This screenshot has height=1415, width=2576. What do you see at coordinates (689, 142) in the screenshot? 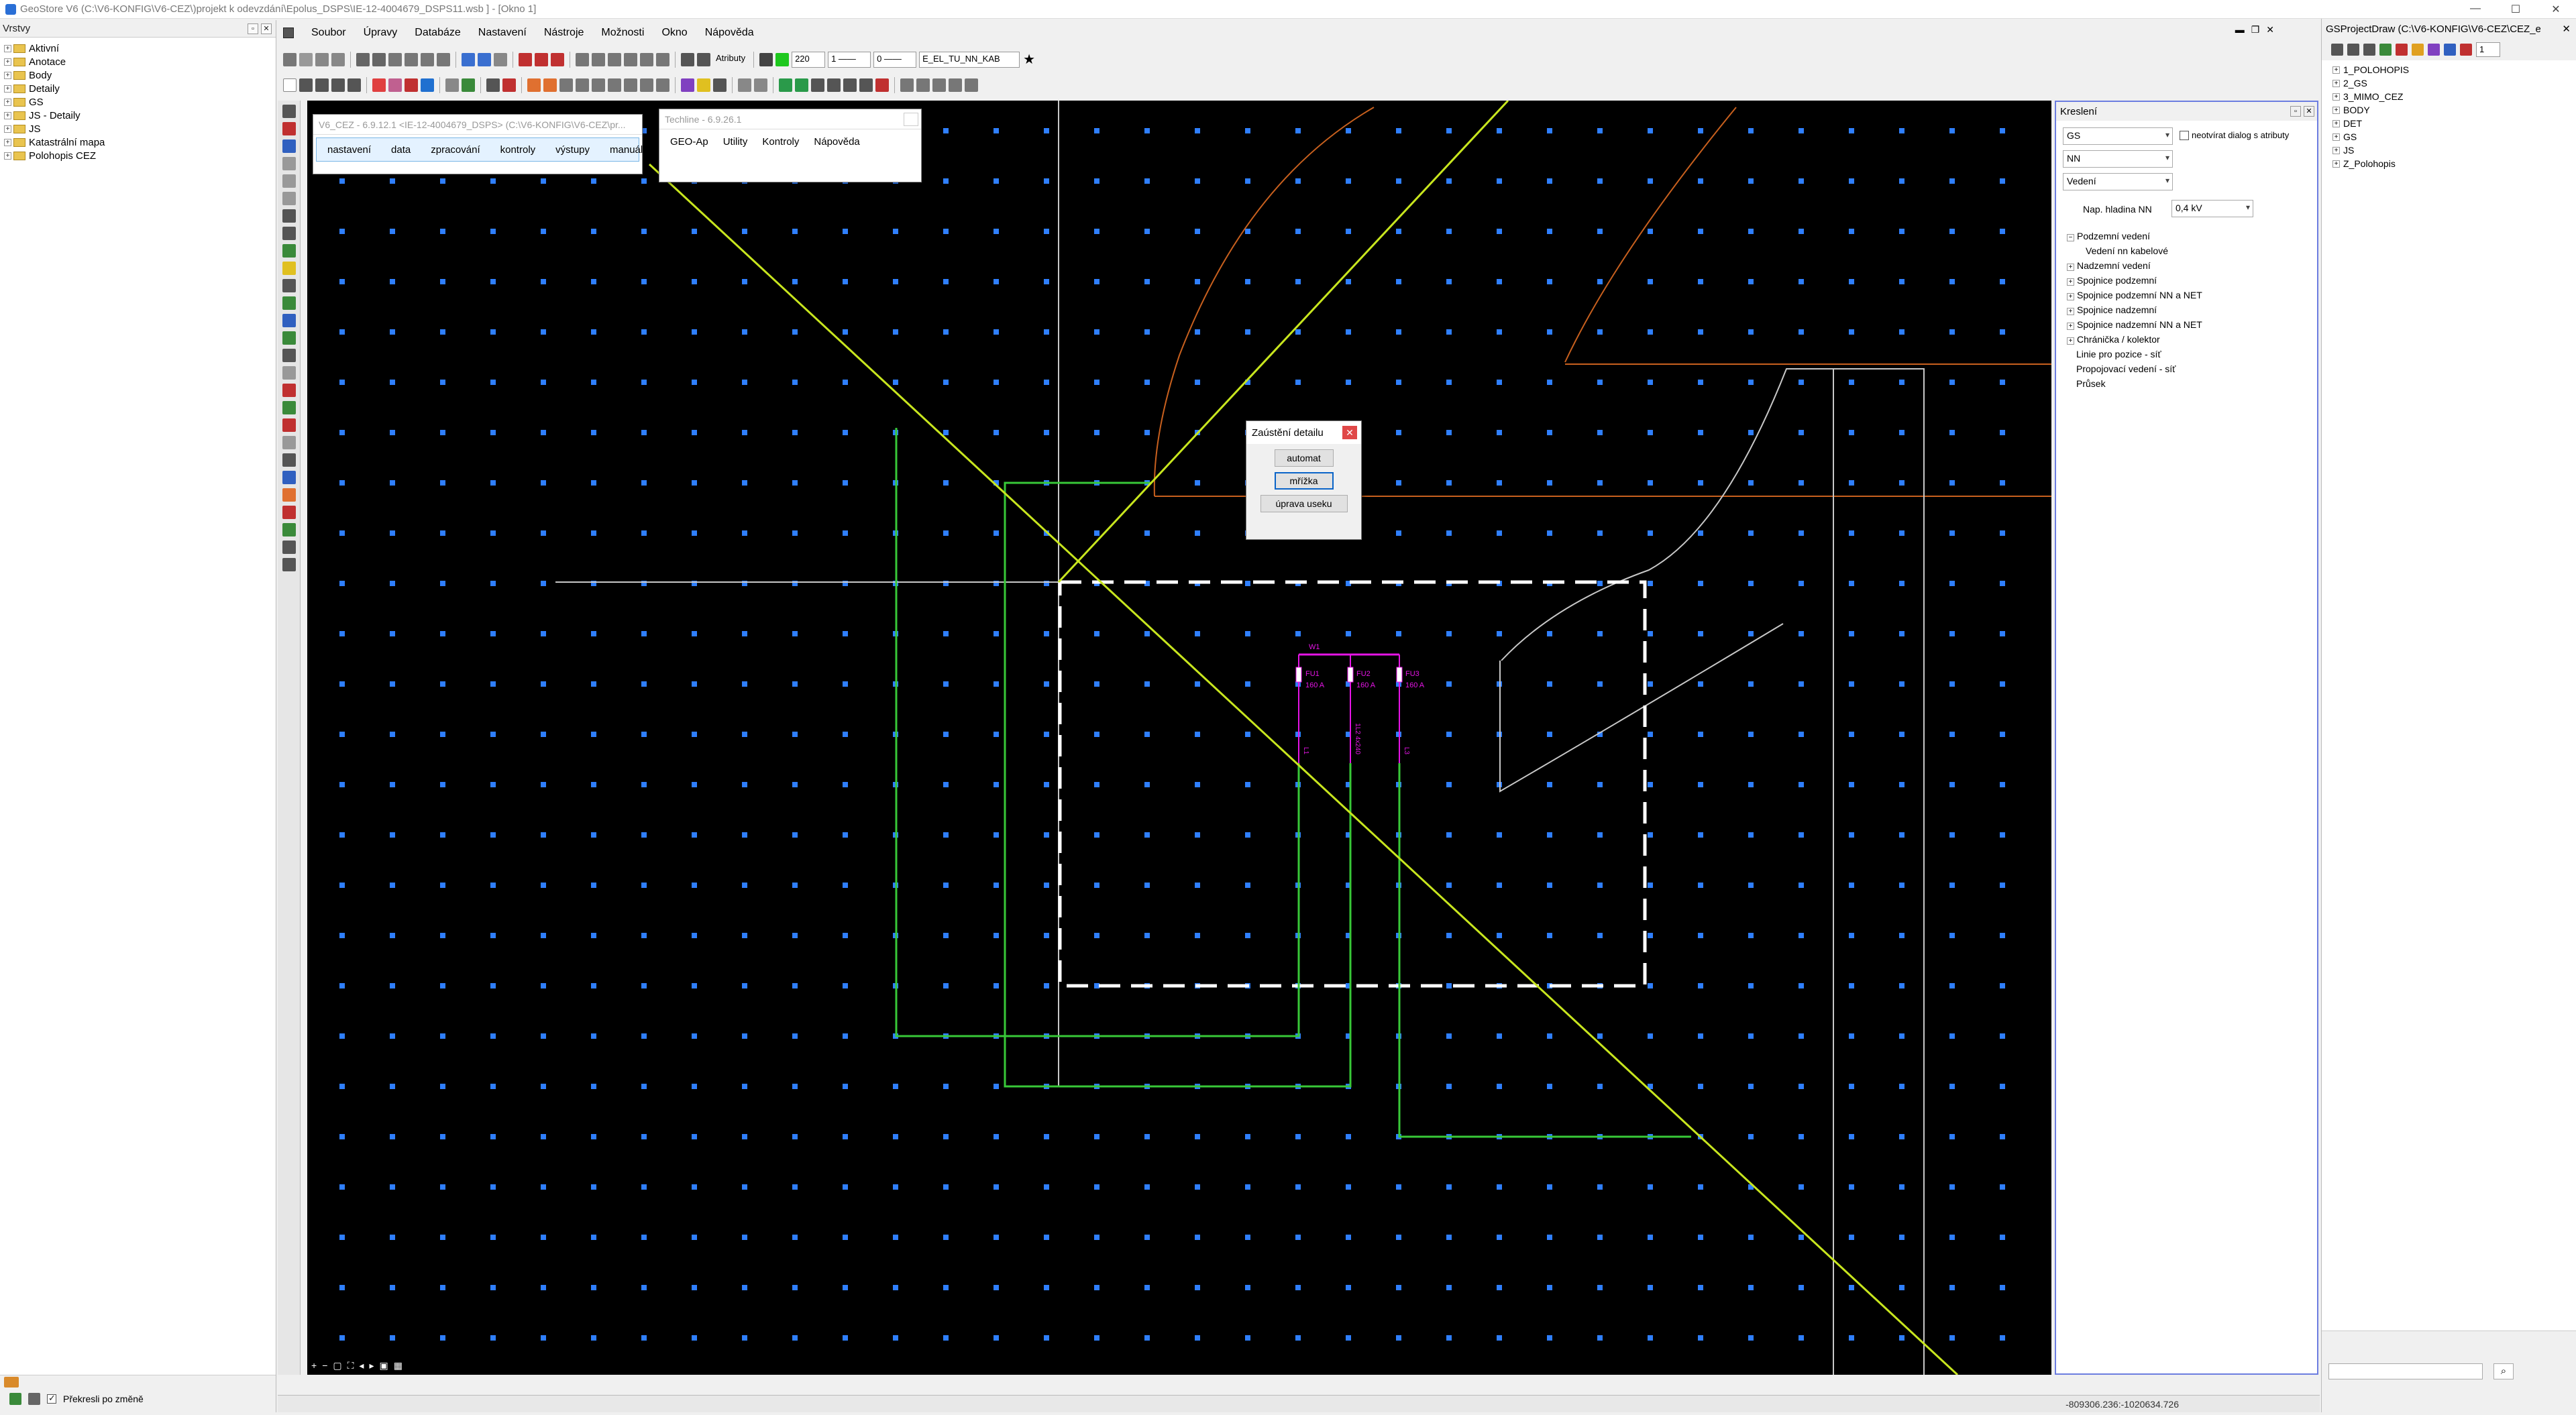
I see `techline-menu-geo-ap: GEO-Ap` at bounding box center [689, 142].